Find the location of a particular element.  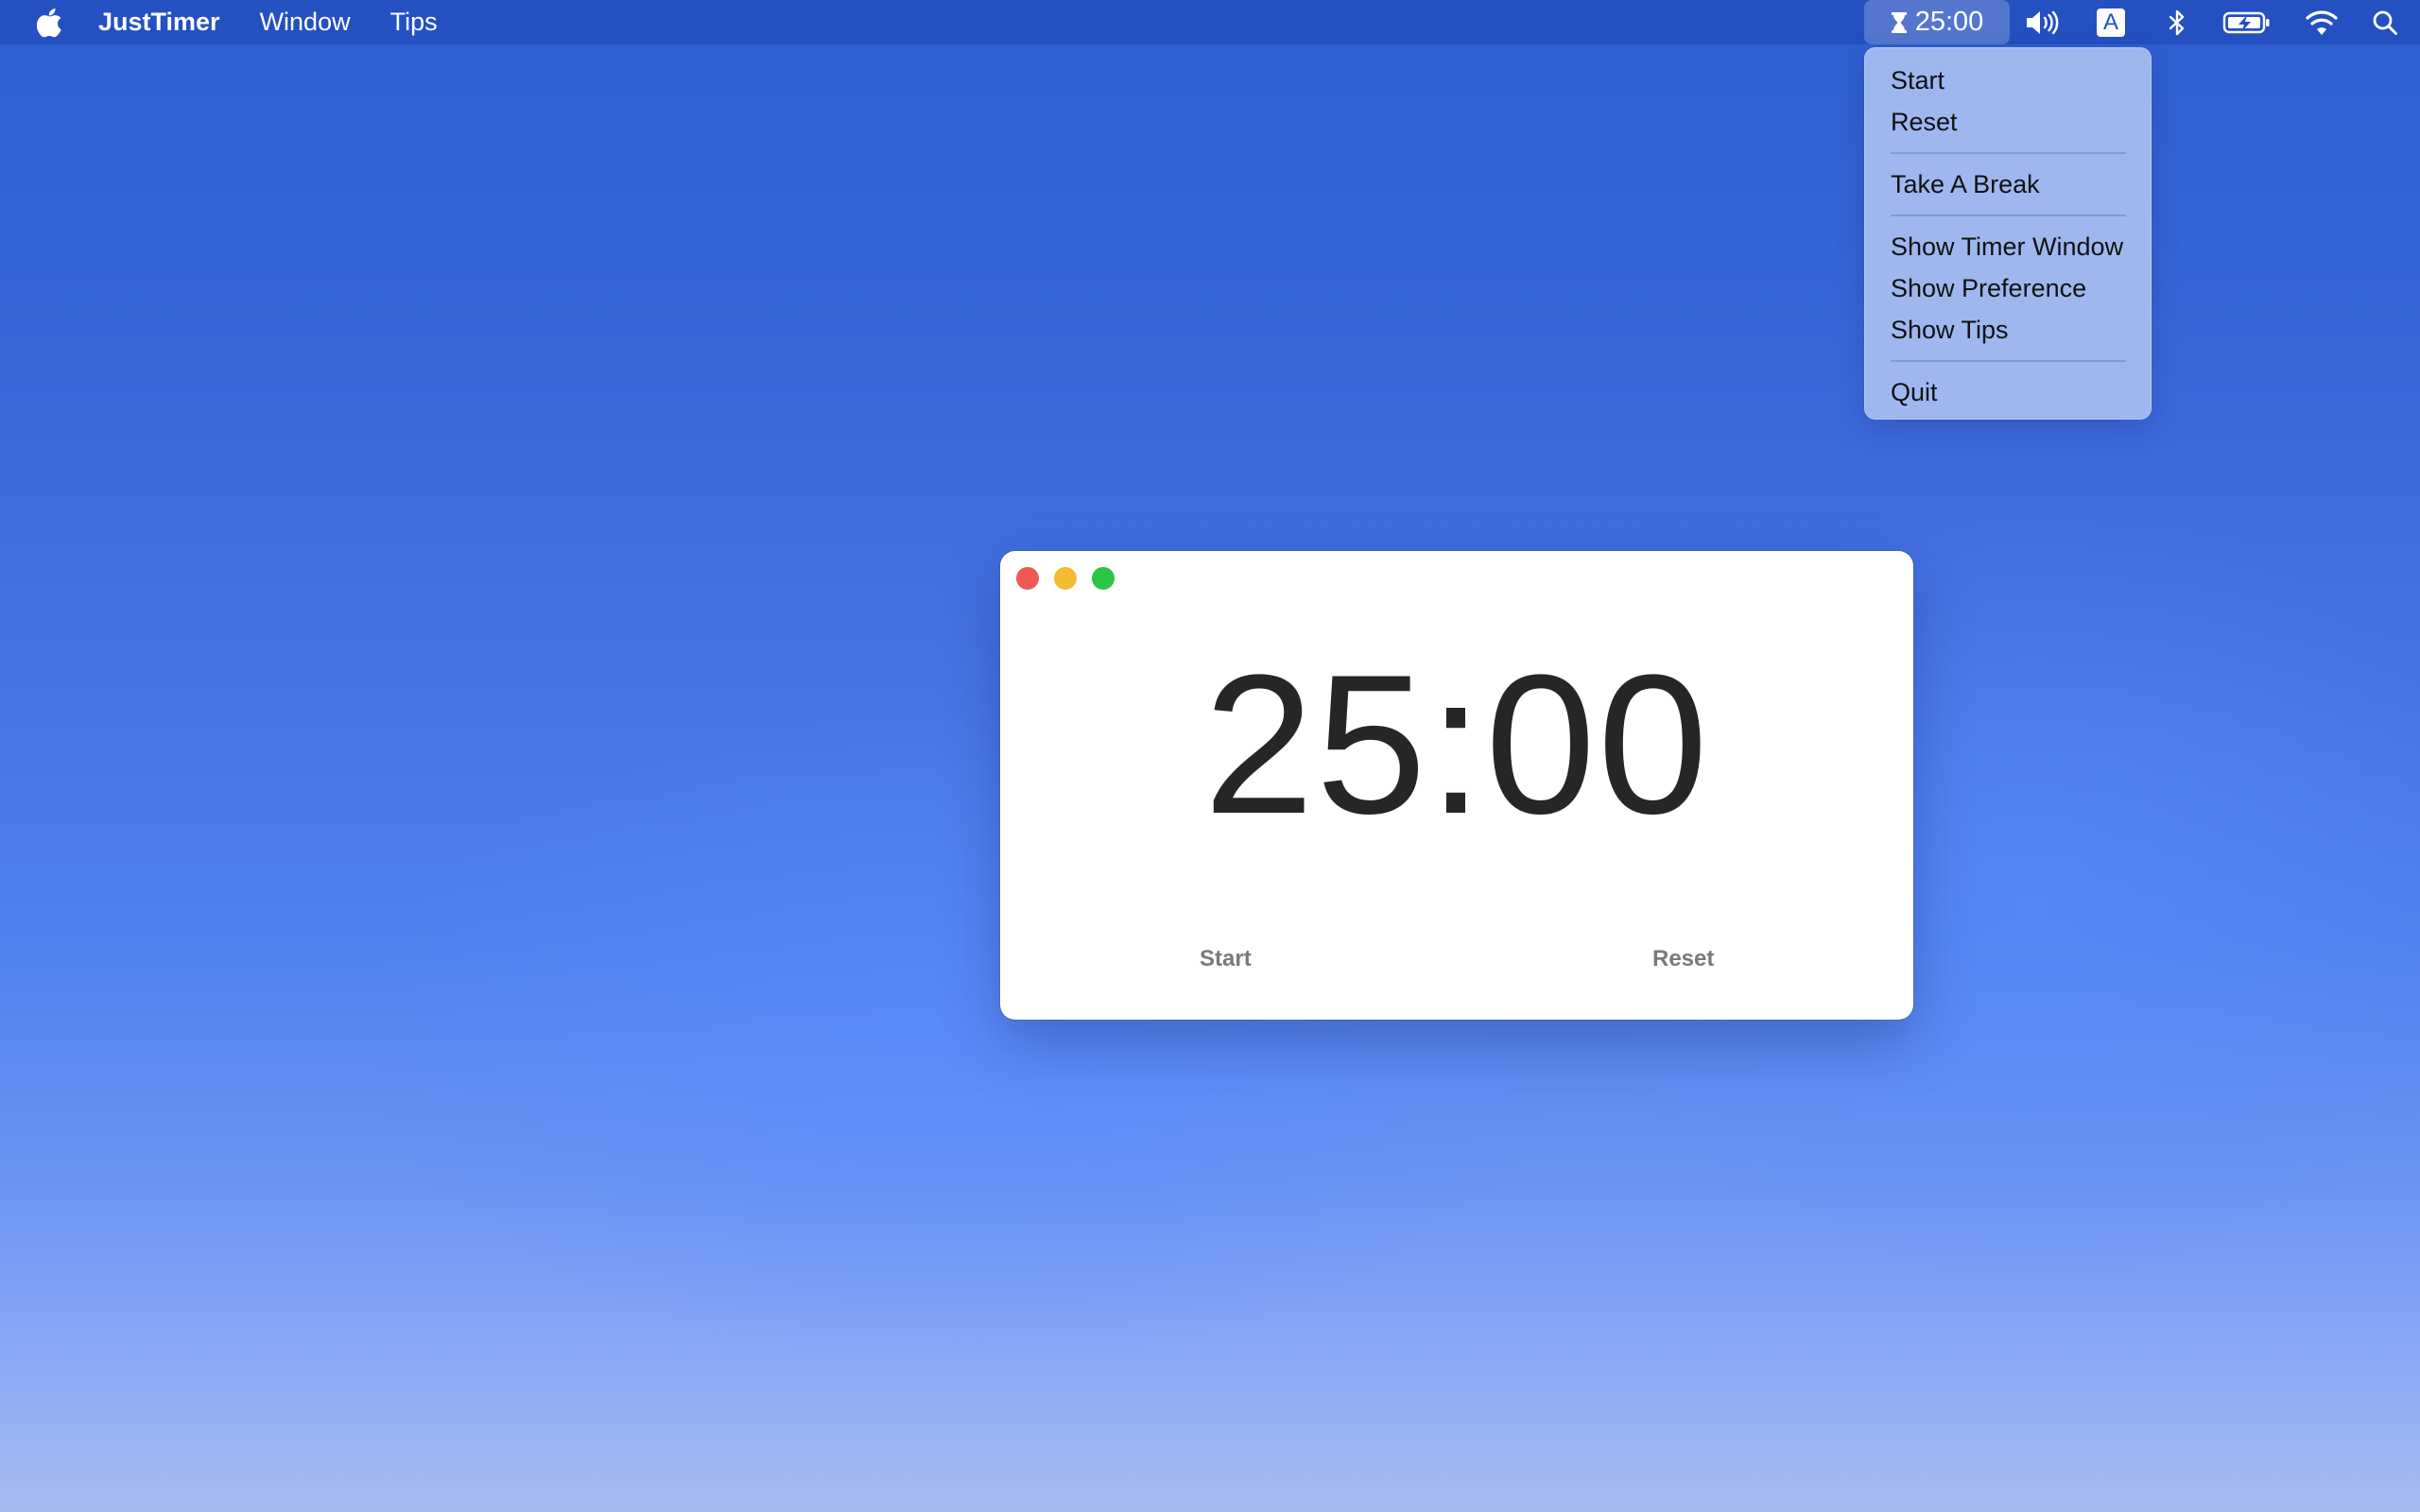

input-source-label: A is located at coordinates (2111, 22).